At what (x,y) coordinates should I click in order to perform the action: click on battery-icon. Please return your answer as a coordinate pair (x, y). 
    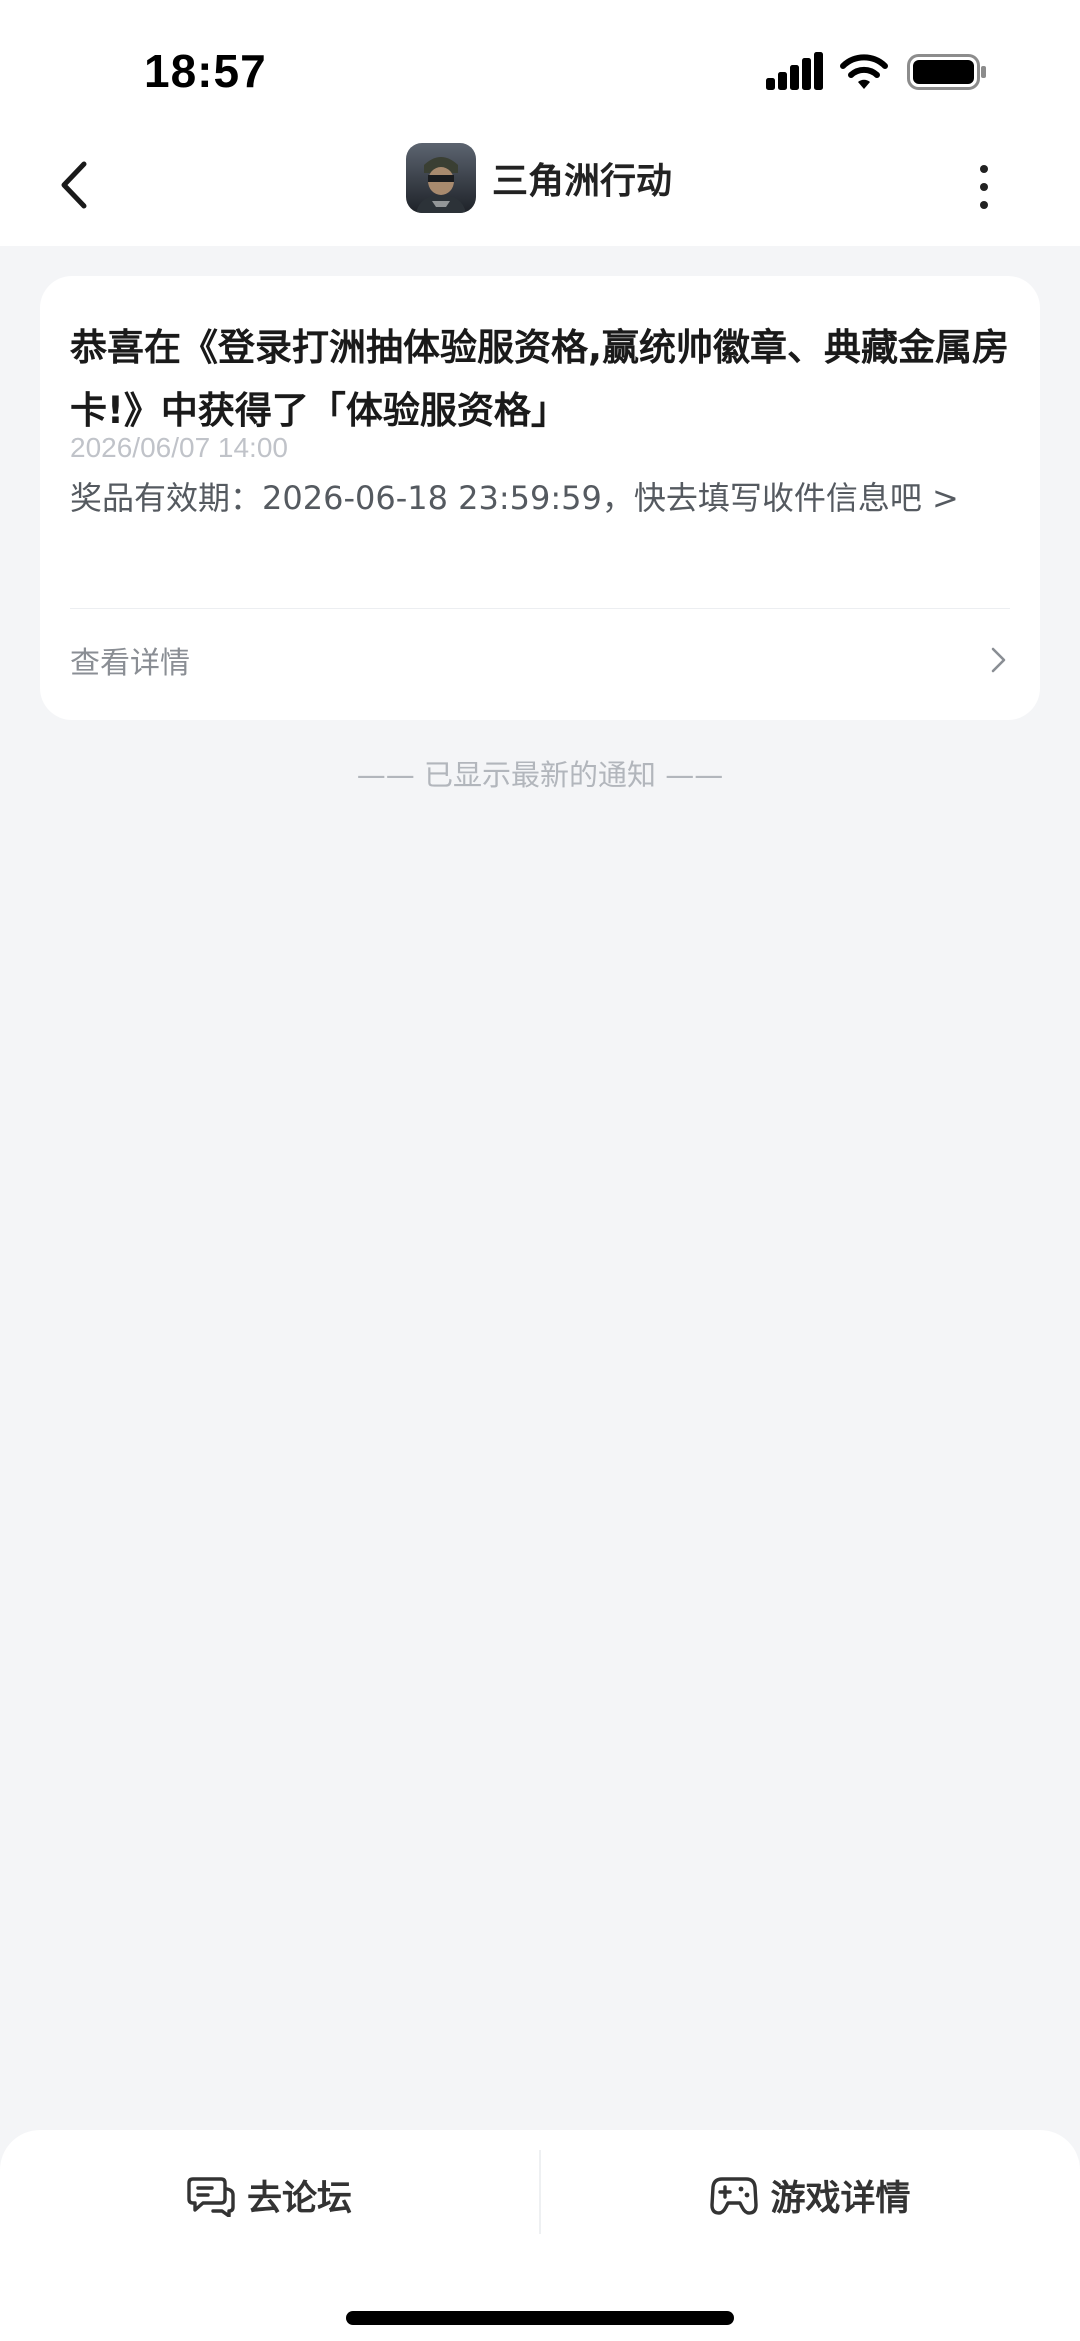
    Looking at the image, I should click on (946, 72).